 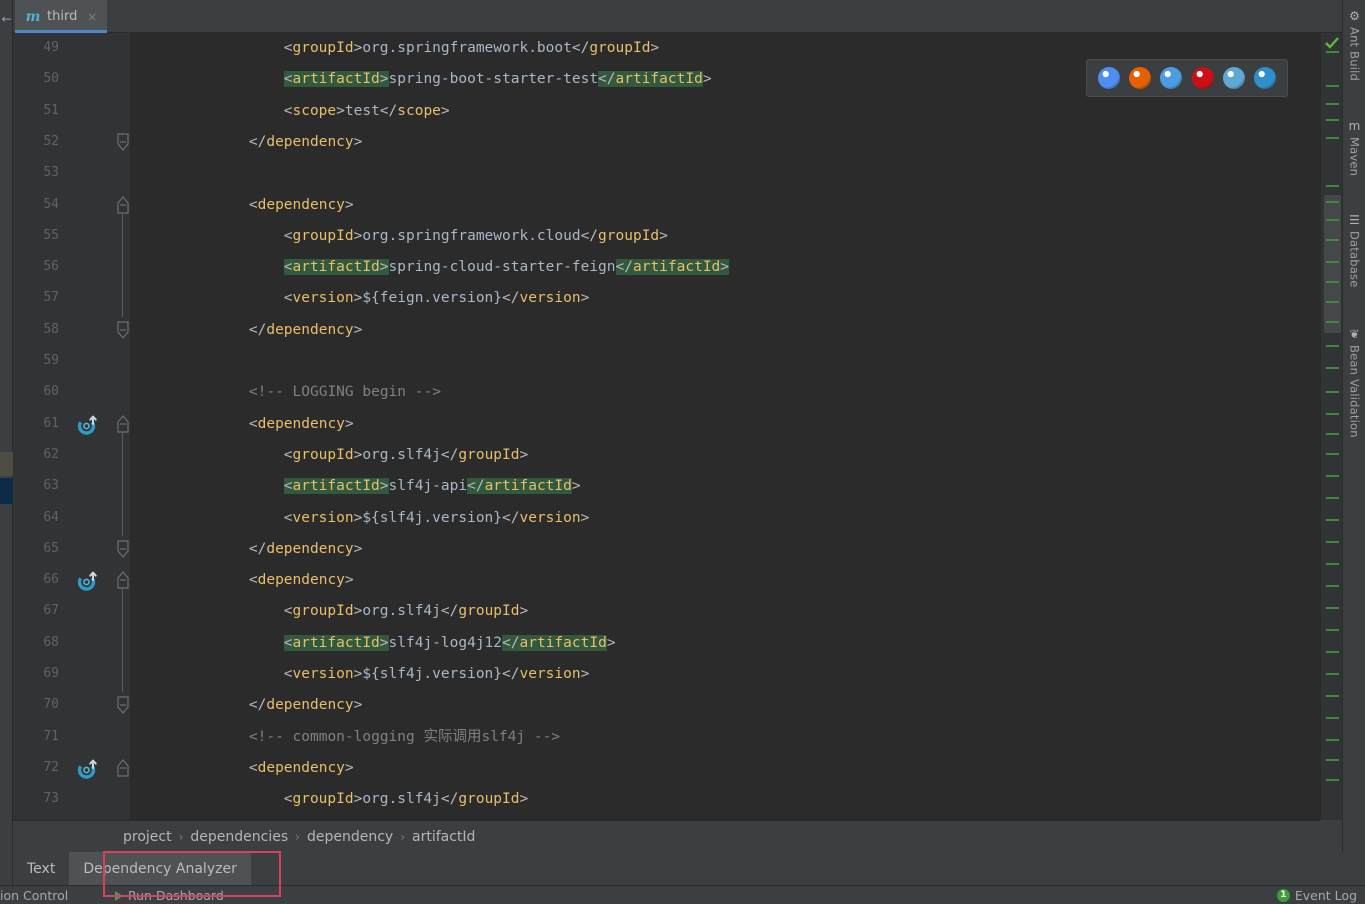 I want to click on breadcrumb-item-dependency: dependency, so click(x=350, y=837).